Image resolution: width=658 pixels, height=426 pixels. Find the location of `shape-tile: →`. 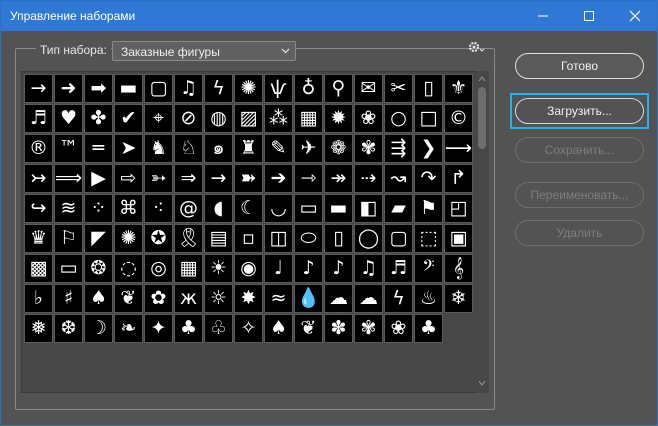

shape-tile: → is located at coordinates (218, 178).